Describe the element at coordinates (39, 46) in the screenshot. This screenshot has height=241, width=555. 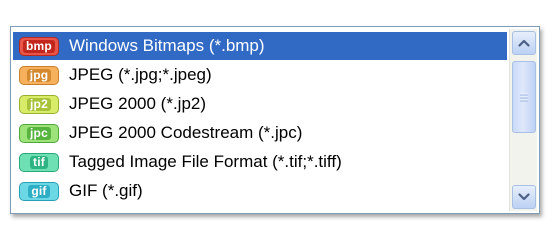
I see `bmp-file-icon: bmp` at that location.